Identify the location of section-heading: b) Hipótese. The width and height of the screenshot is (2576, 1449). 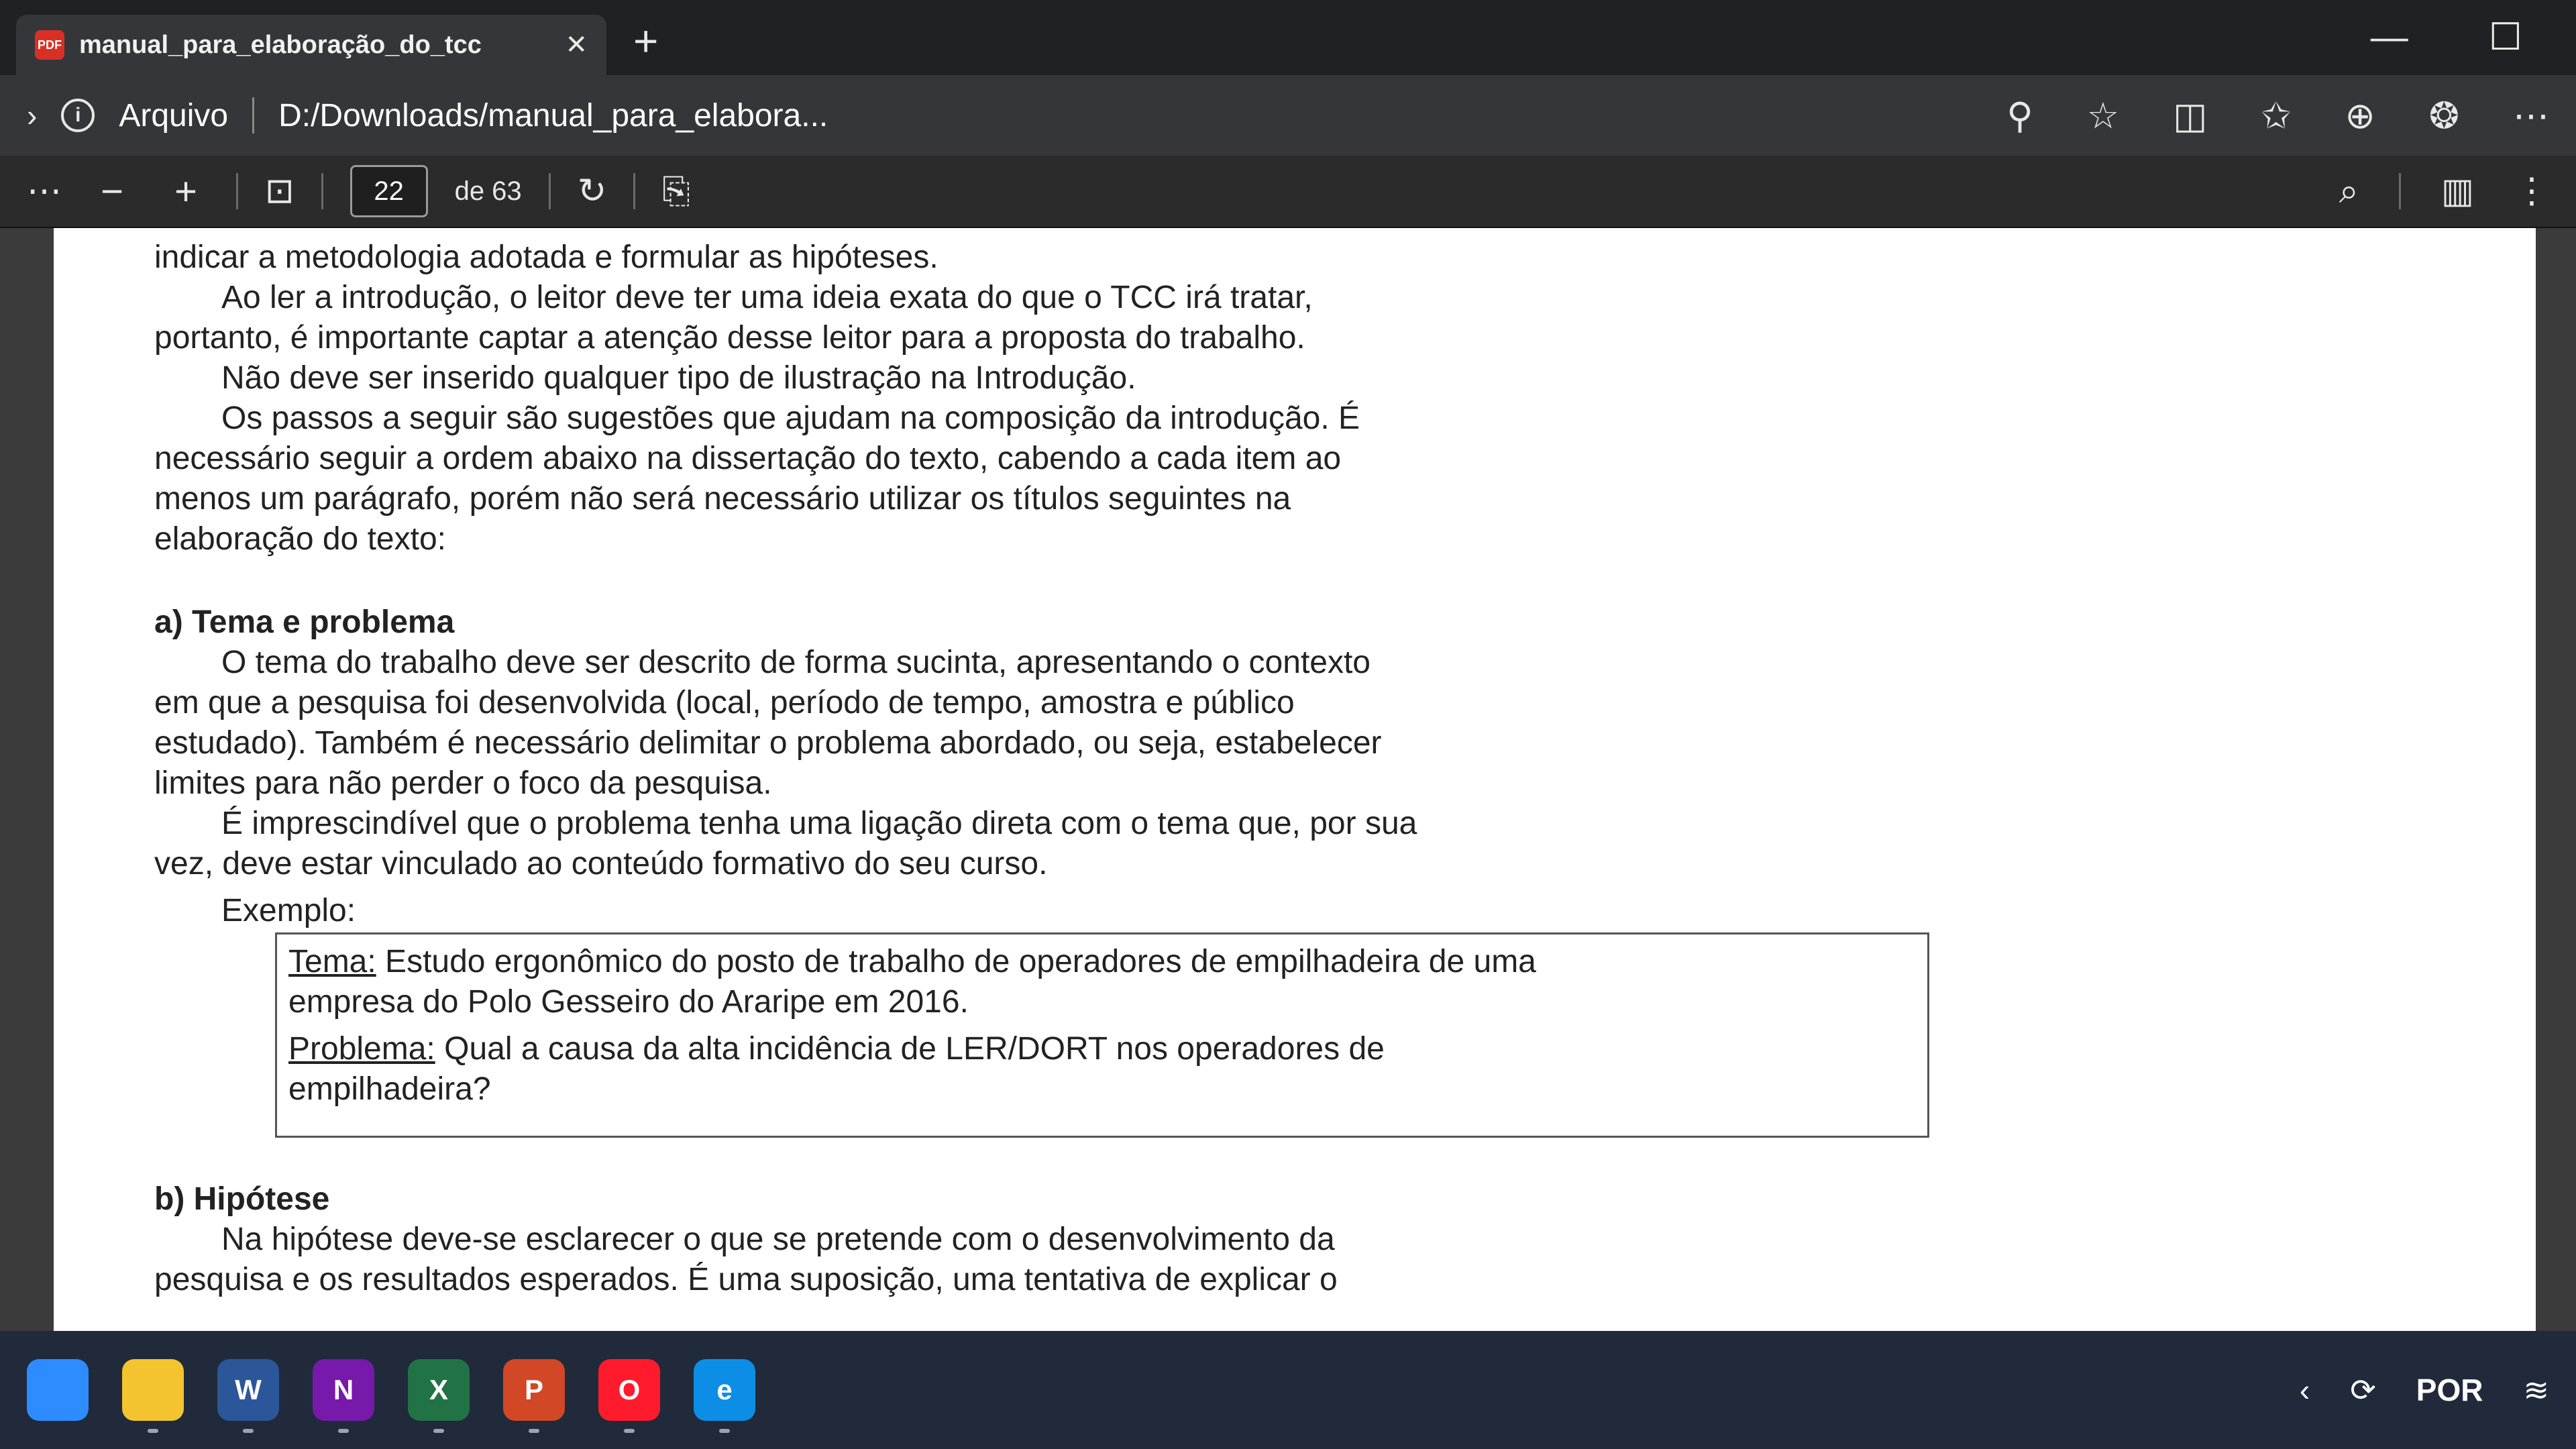
(242, 1199).